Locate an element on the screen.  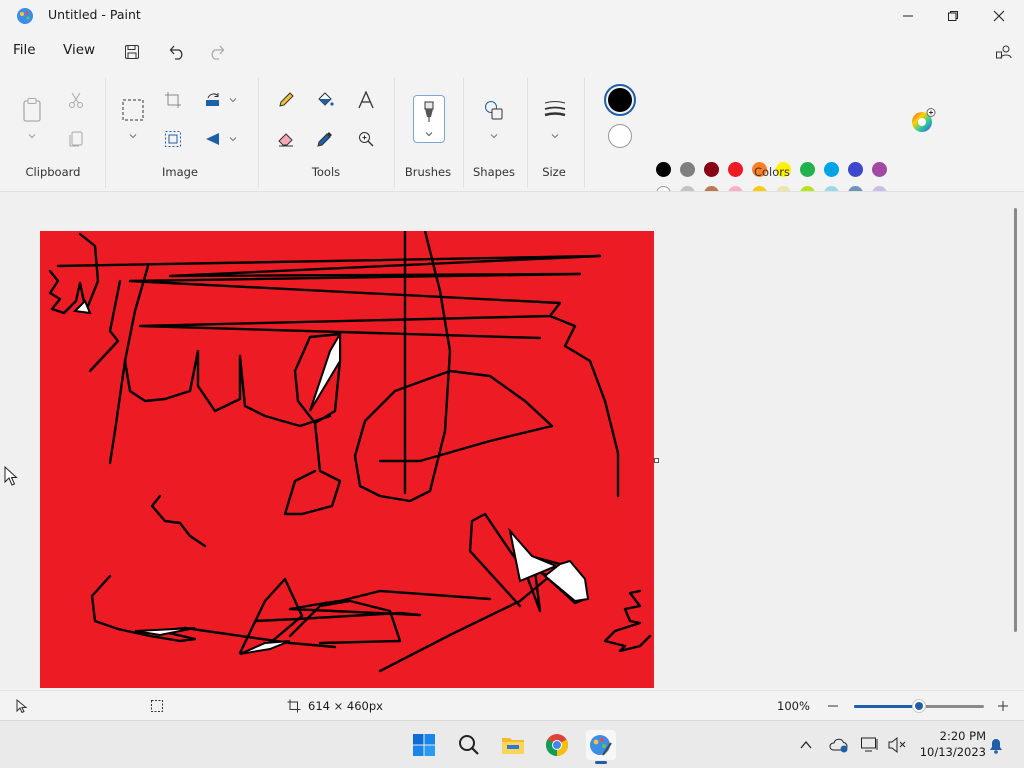
taskbar: 2:20 PM 10/13/2023 is located at coordinates (512, 744).